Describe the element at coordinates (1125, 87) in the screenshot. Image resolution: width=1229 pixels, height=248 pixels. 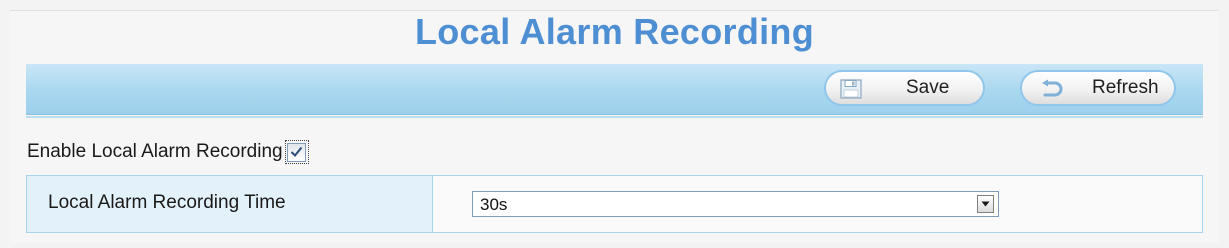
I see `refresh-button-label: Refresh` at that location.